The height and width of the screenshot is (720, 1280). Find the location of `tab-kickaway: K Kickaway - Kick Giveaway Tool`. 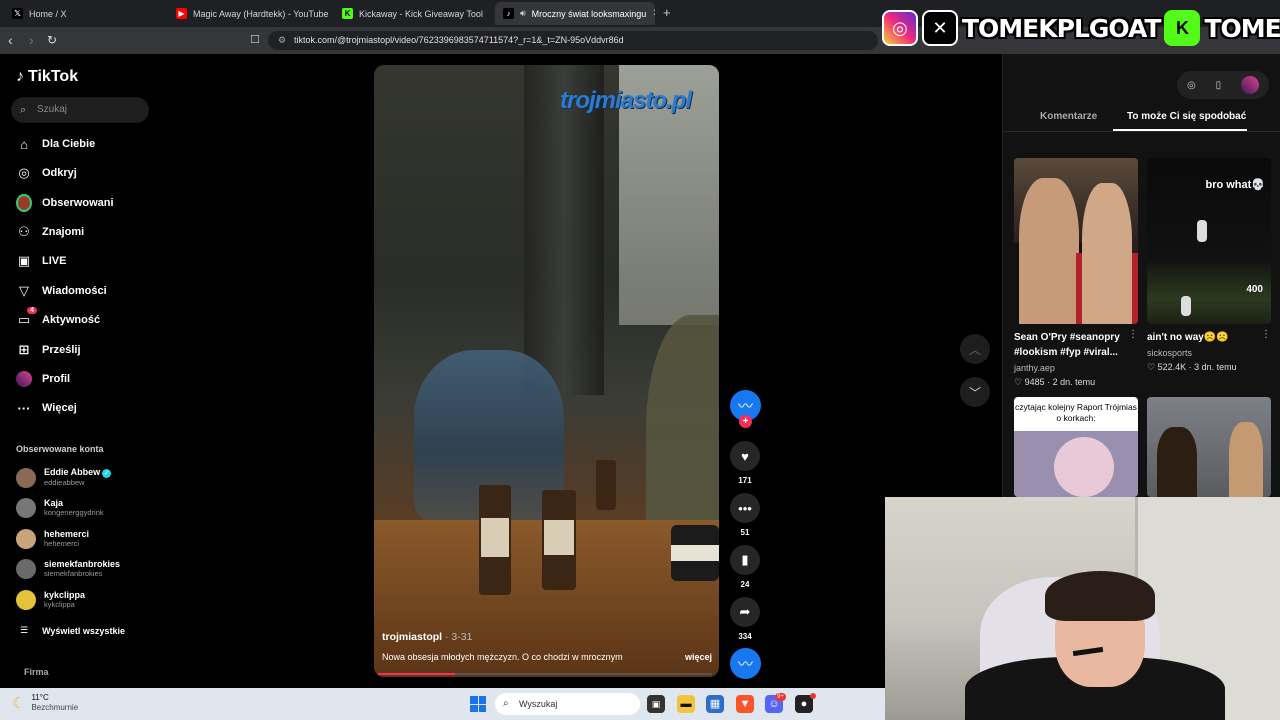

tab-kickaway: K Kickaway - Kick Giveaway Tool is located at coordinates (414, 13).